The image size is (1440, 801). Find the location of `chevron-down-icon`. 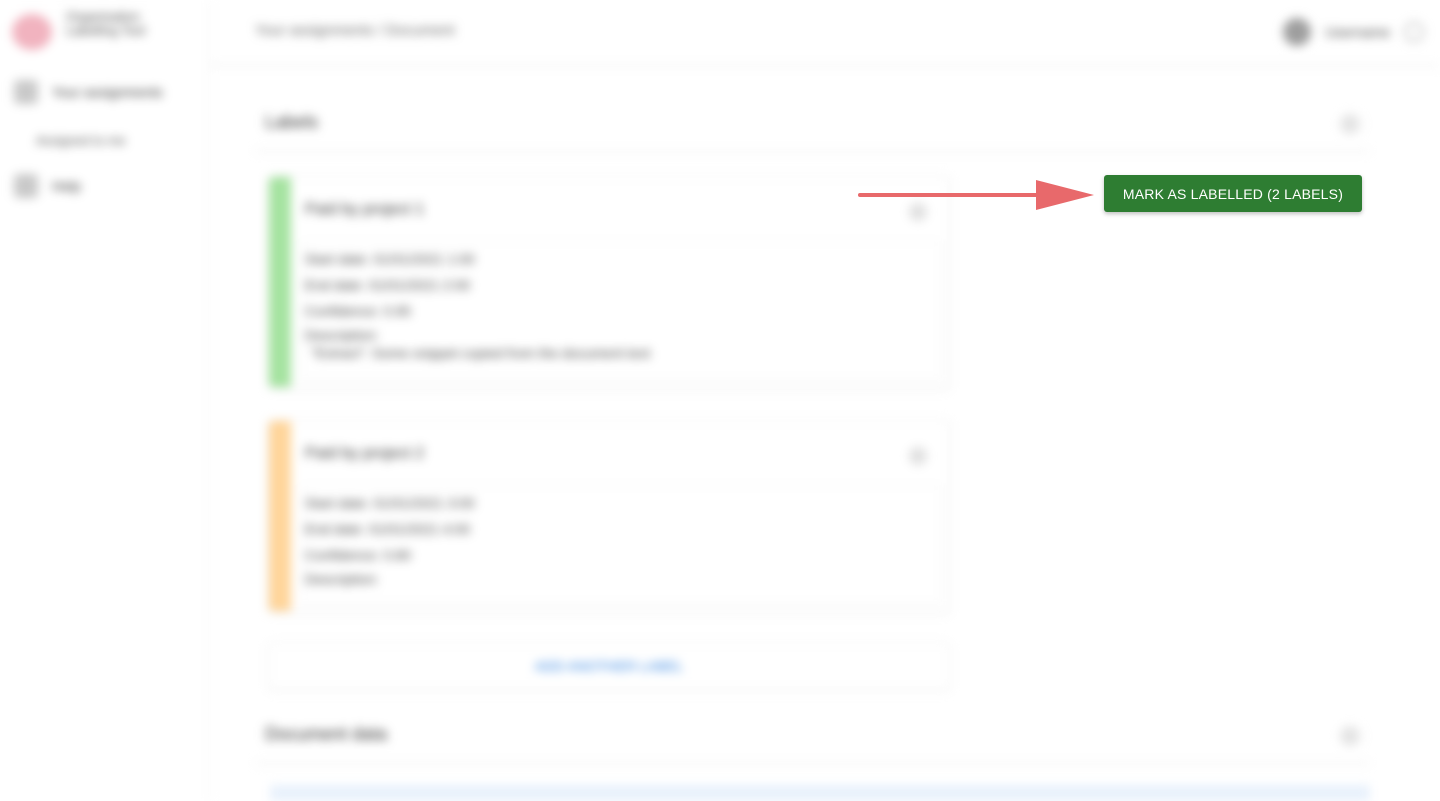

chevron-down-icon is located at coordinates (1414, 32).